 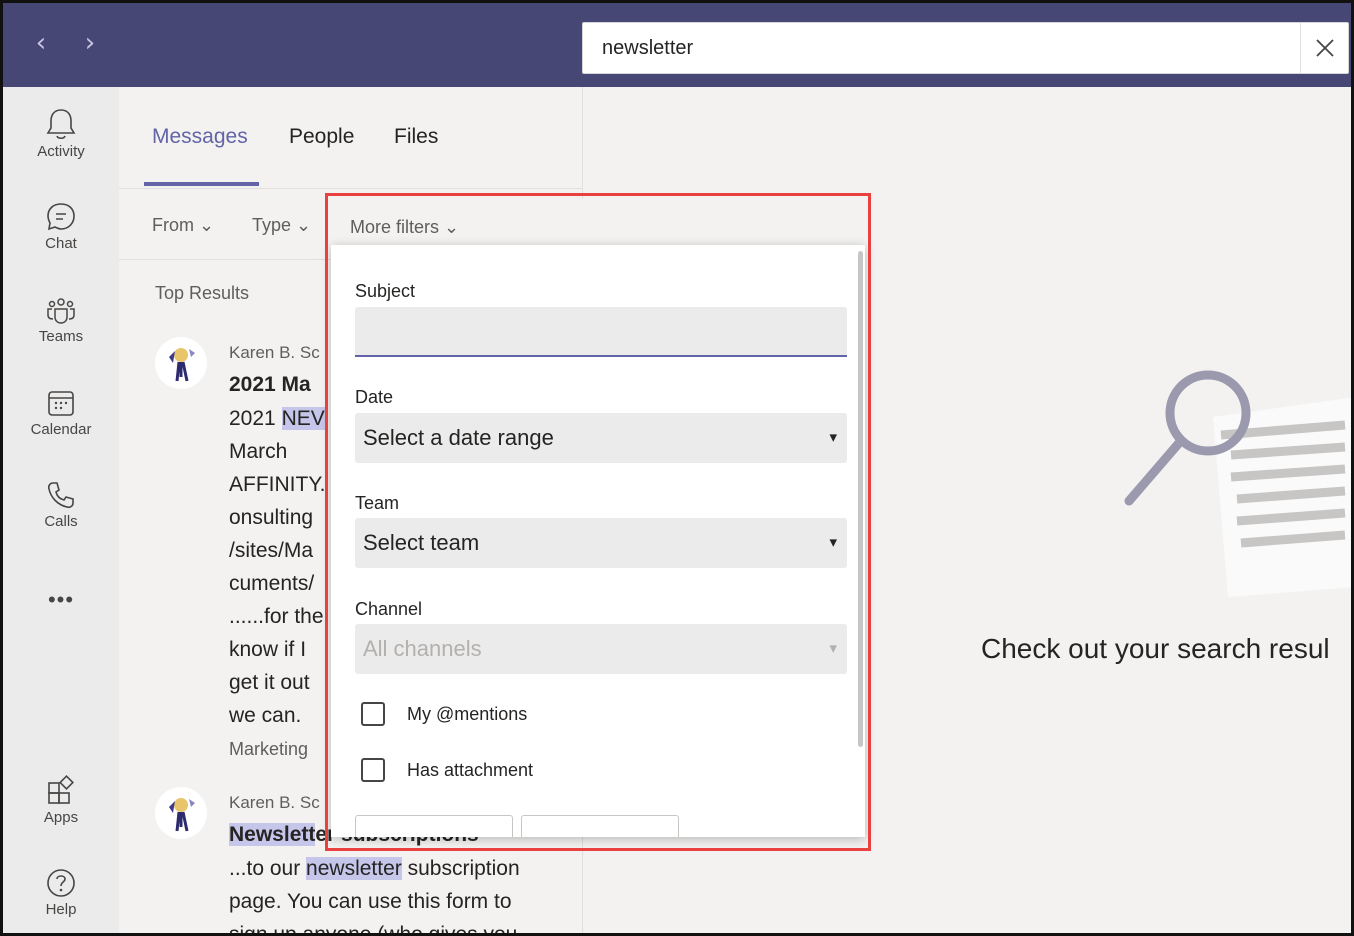 I want to click on rail-label: Help, so click(x=61, y=909).